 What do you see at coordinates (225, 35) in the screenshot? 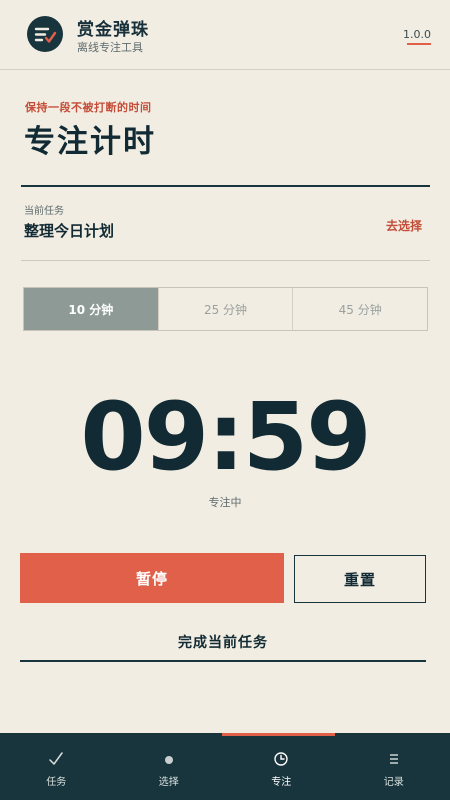
I see `app-header: 赏金弹珠 离线专注工具 1.0.0` at bounding box center [225, 35].